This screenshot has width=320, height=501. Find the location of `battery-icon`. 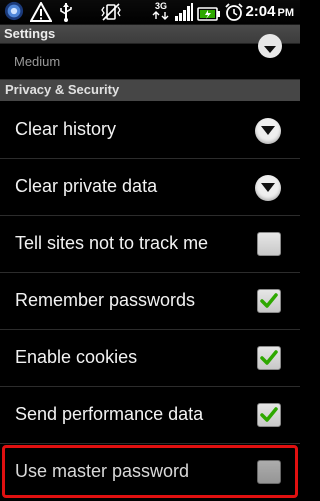

battery-icon is located at coordinates (208, 14).